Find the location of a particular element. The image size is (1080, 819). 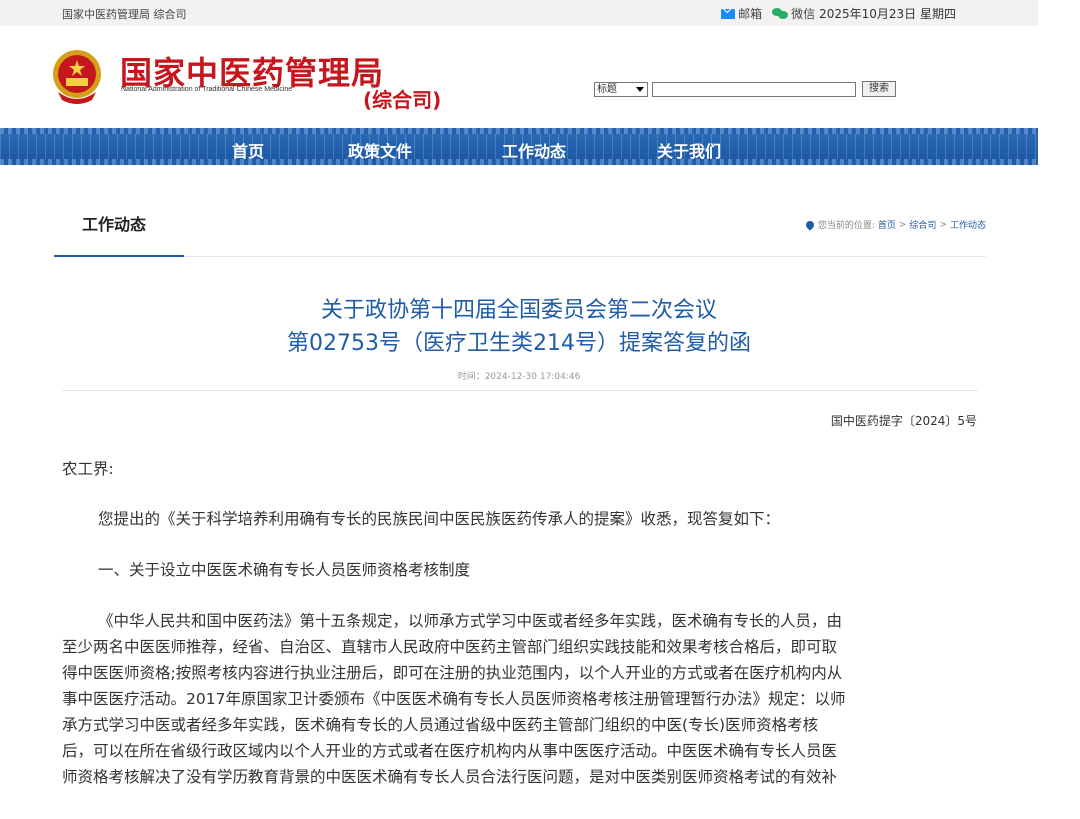

mail-link: 邮箱 is located at coordinates (750, 13).